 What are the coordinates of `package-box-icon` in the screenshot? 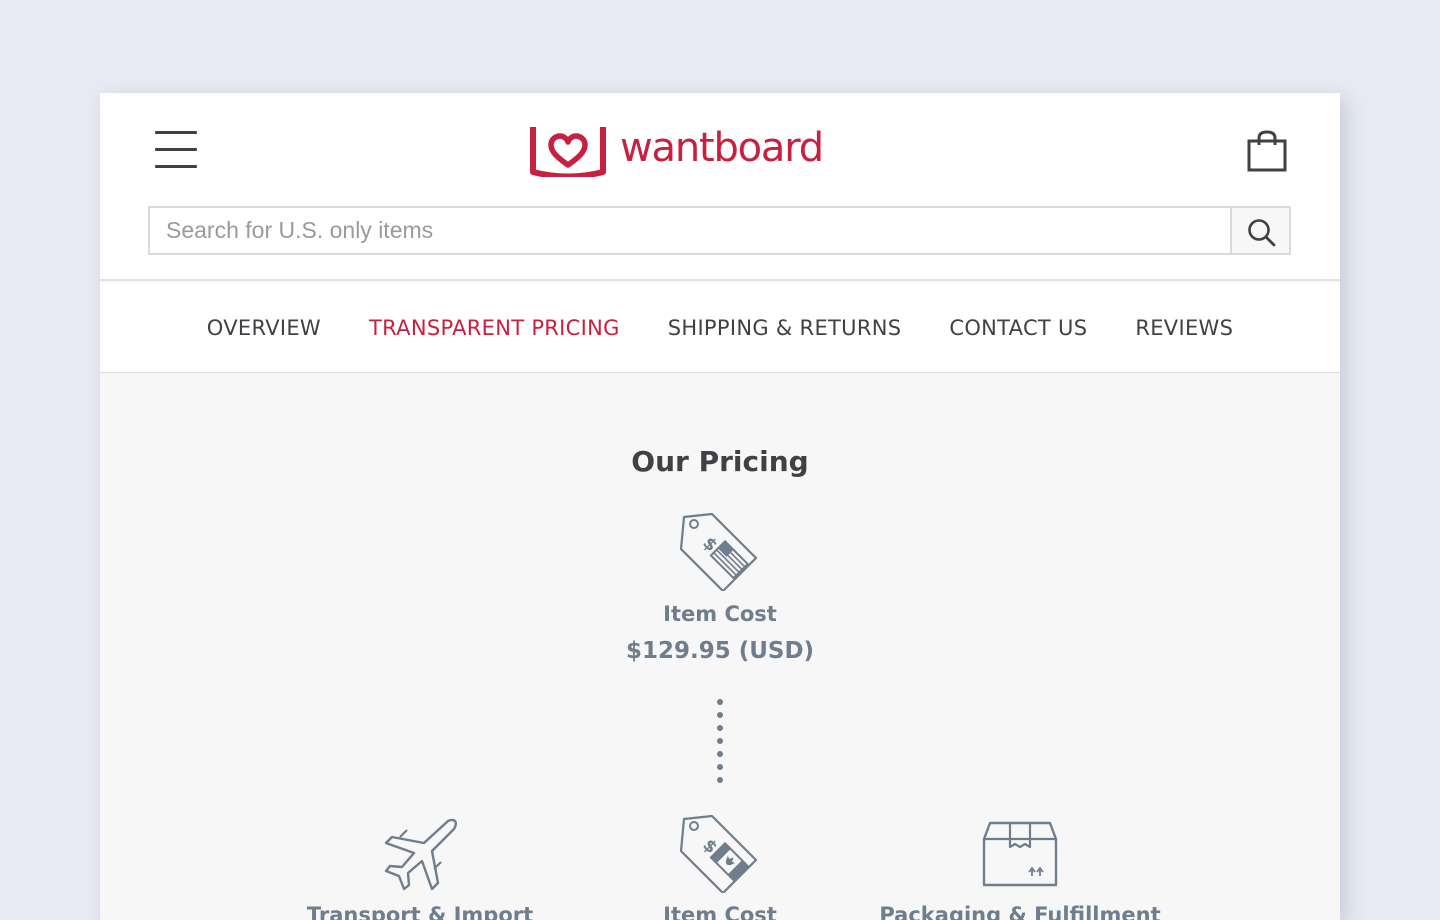 It's located at (1020, 854).